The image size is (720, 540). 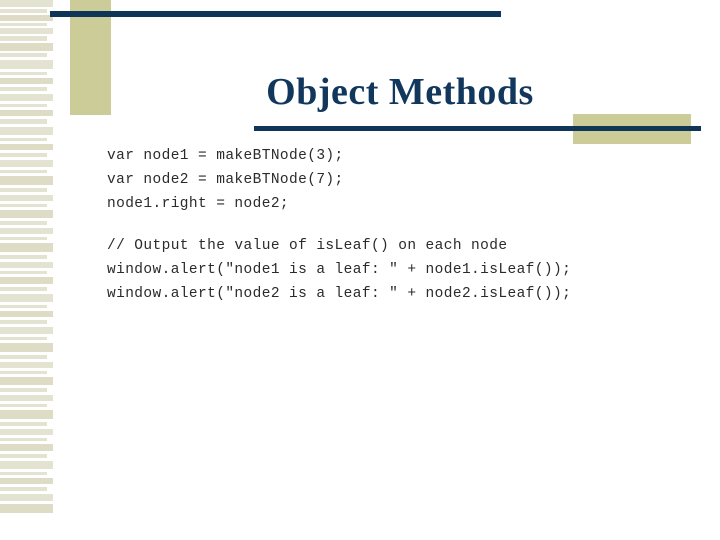 I want to click on sidebar-stripe-decoration, so click(x=26, y=257).